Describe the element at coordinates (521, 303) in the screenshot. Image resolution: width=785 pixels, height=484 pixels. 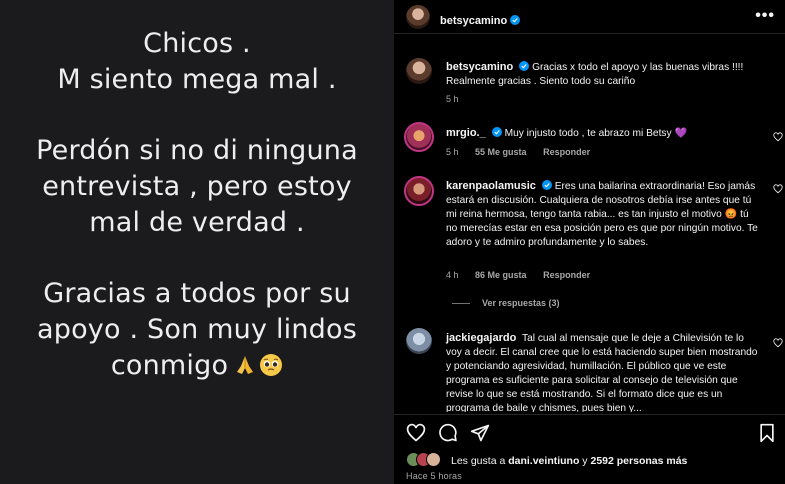
I see `view-replies-button: Ver respuestas (3)` at that location.